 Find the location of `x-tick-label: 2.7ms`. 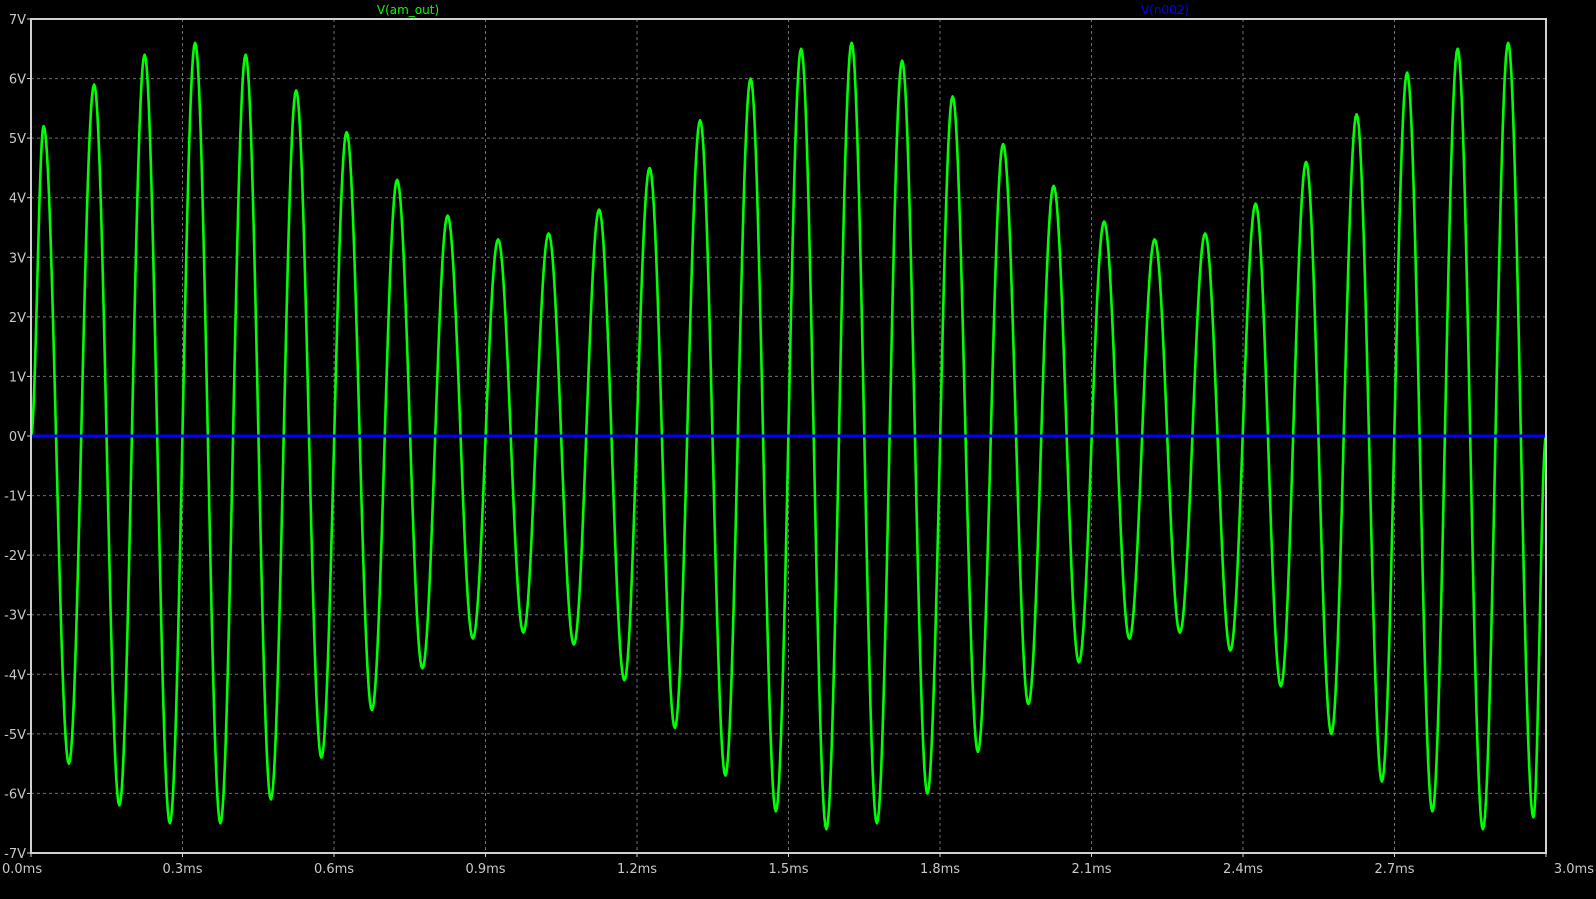

x-tick-label: 2.7ms is located at coordinates (1394, 869).